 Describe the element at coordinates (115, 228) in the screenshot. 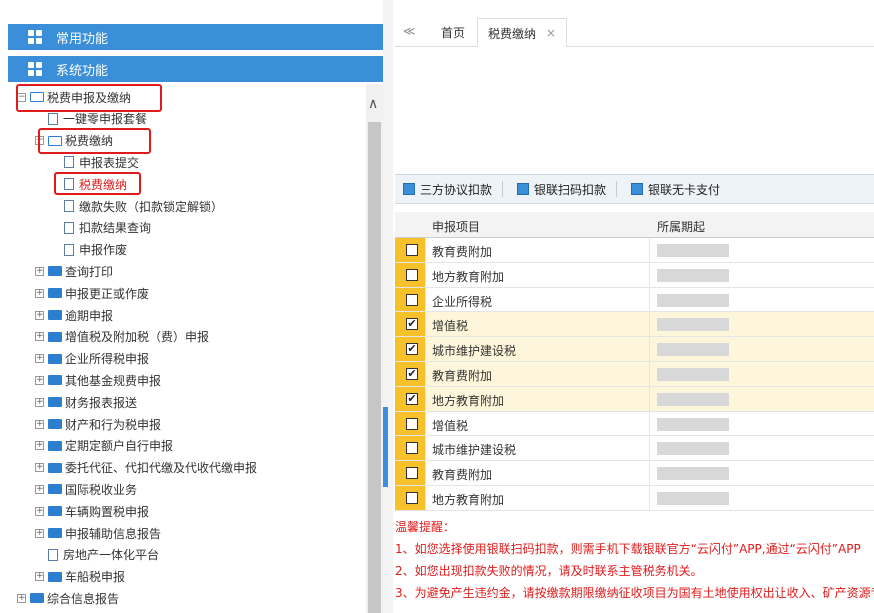

I see `tree-item-label: 扣款结果查询` at that location.